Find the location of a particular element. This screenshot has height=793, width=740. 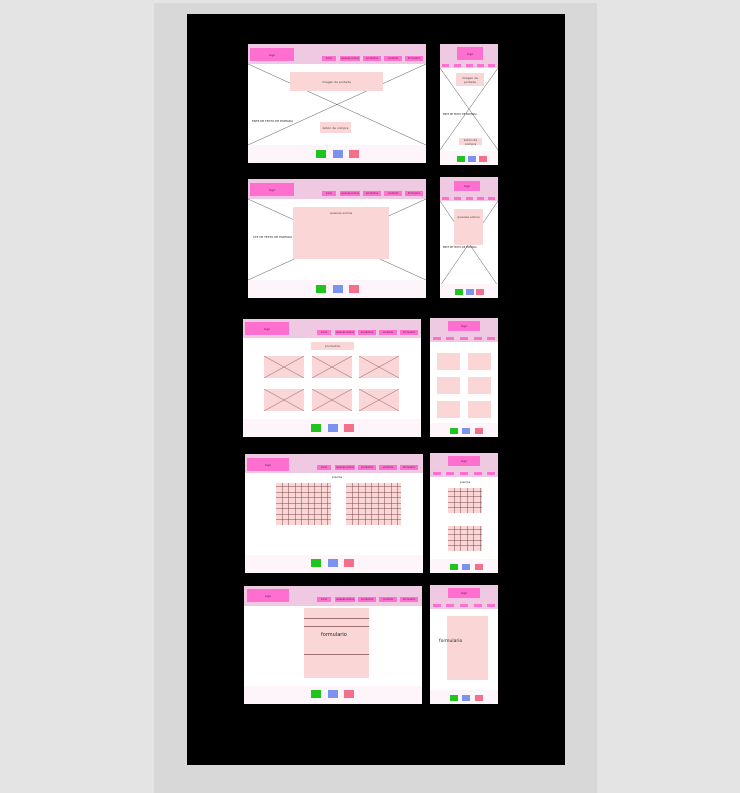

frame-form-mobile: logo formulario is located at coordinates (464, 644).